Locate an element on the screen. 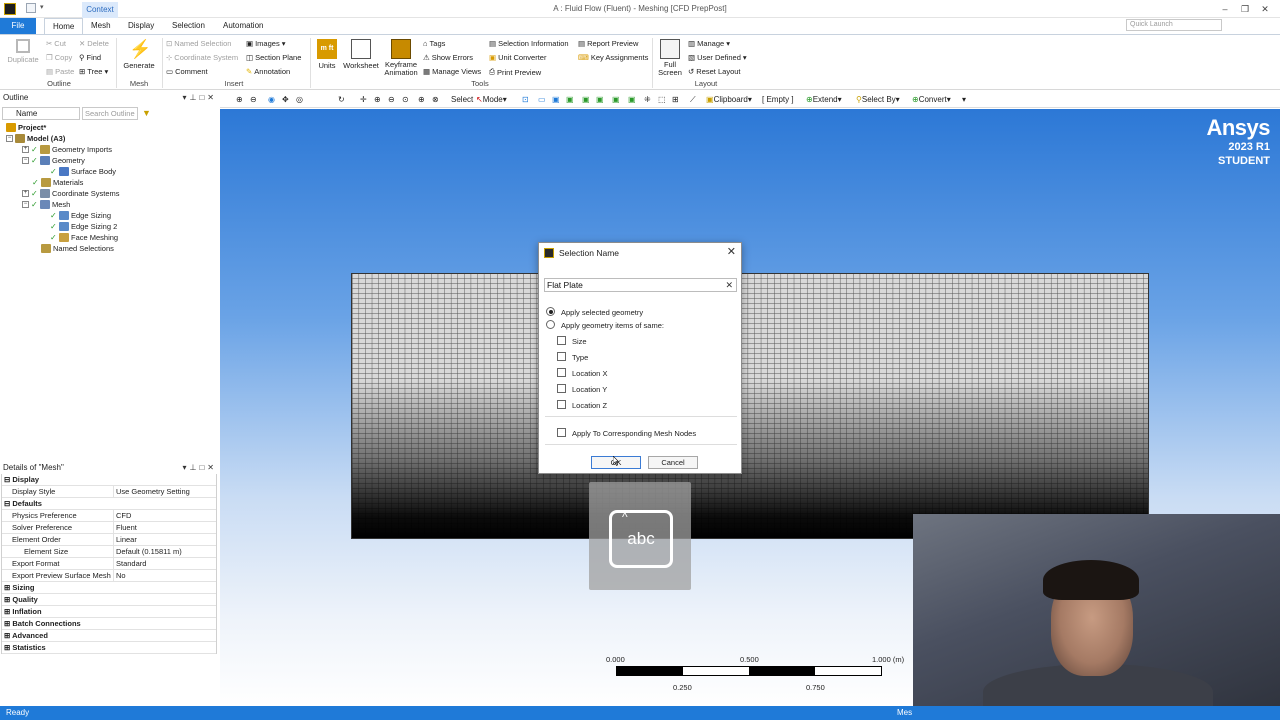 This screenshot has width=1280, height=720. paste-button: ▤ Paste is located at coordinates (60, 71).